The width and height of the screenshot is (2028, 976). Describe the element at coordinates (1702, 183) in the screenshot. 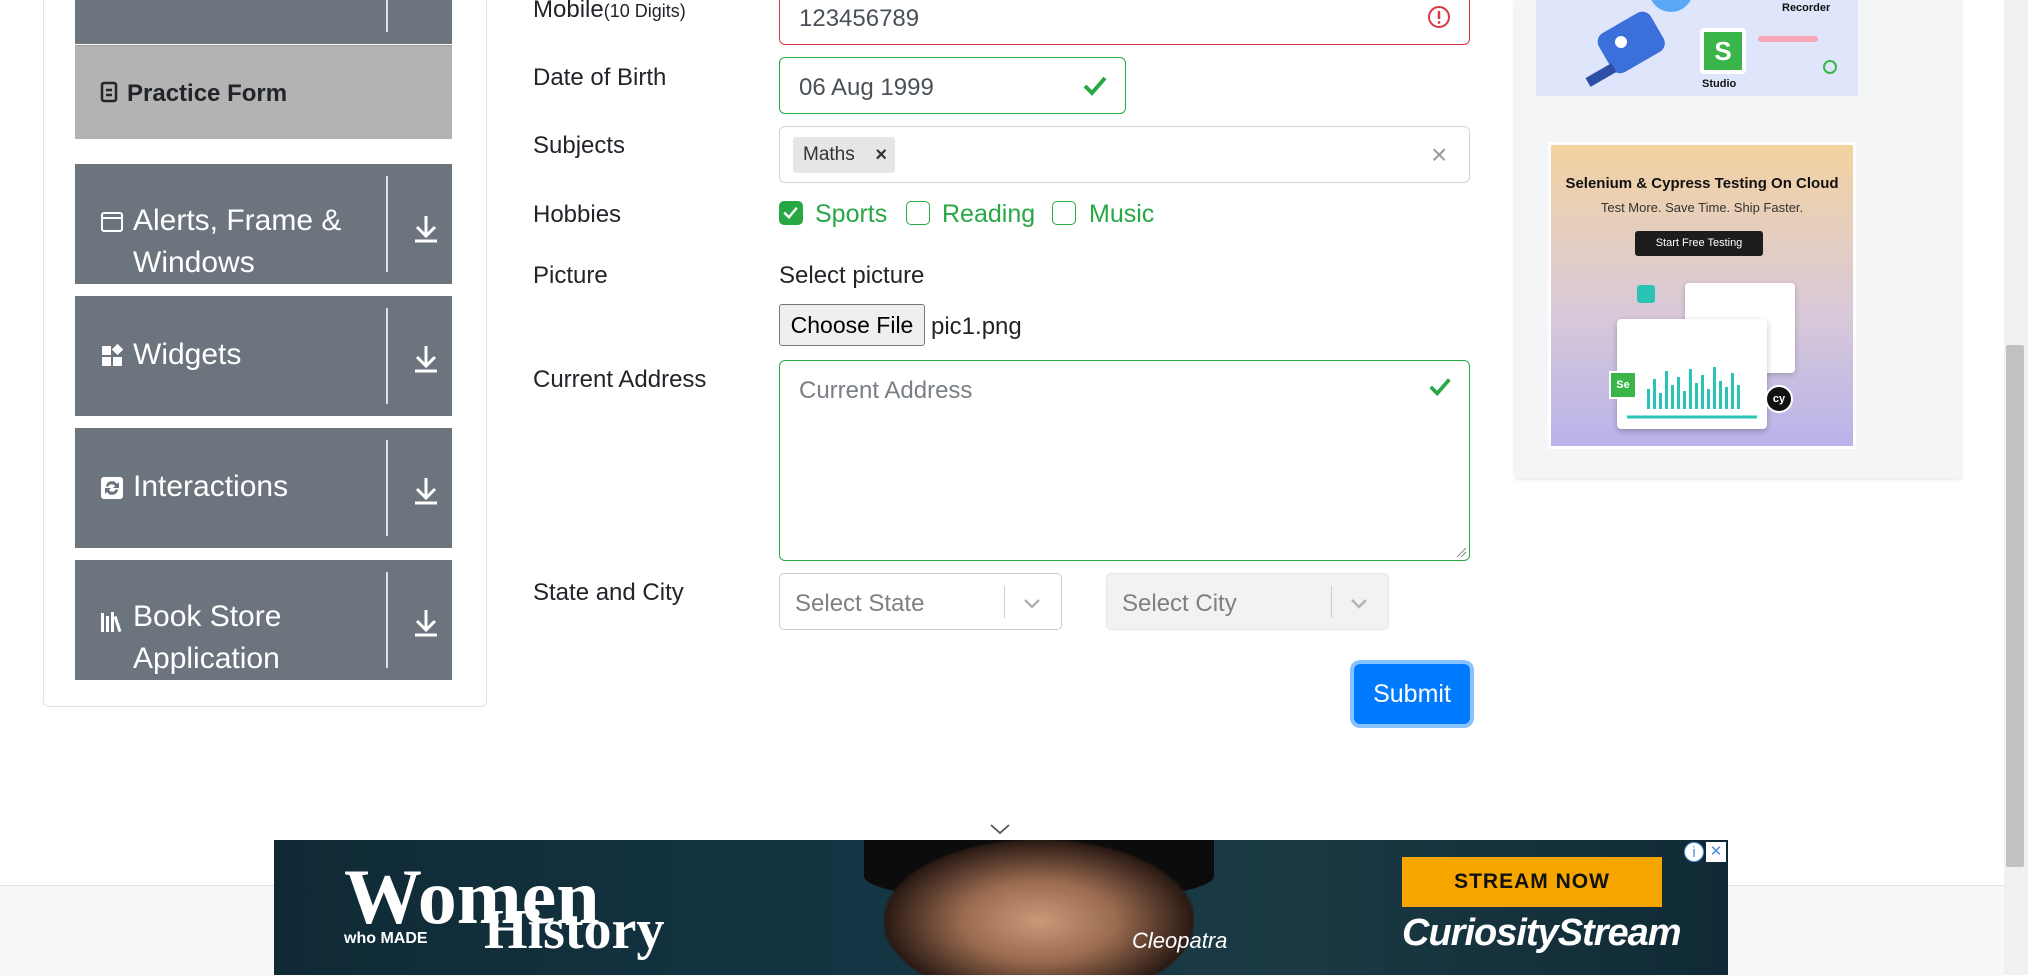

I see `ad-title: Selenium & Cypress Testing On Cloud` at that location.